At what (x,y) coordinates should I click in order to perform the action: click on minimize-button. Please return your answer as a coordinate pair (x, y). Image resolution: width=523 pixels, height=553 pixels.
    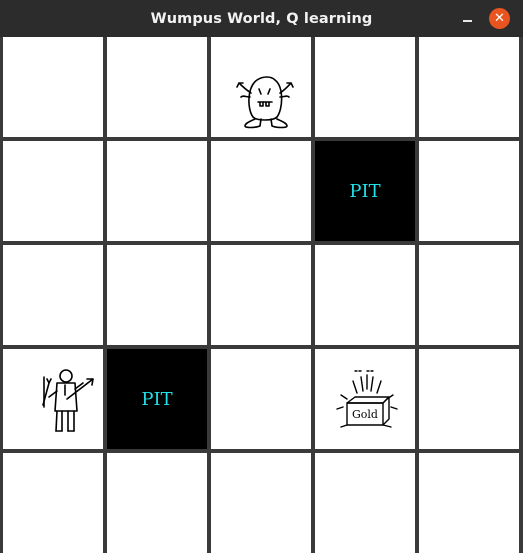
    Looking at the image, I should click on (467, 18).